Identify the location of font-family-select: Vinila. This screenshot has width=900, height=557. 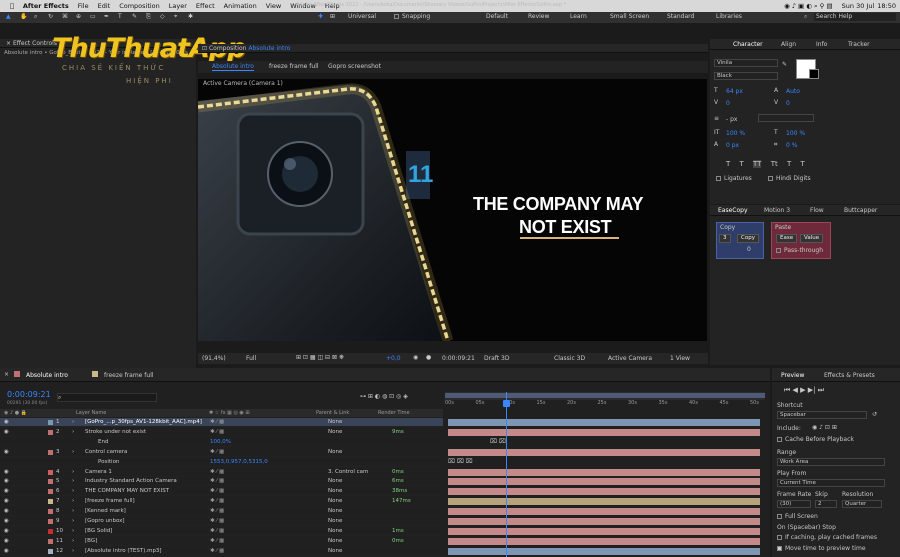
(746, 63).